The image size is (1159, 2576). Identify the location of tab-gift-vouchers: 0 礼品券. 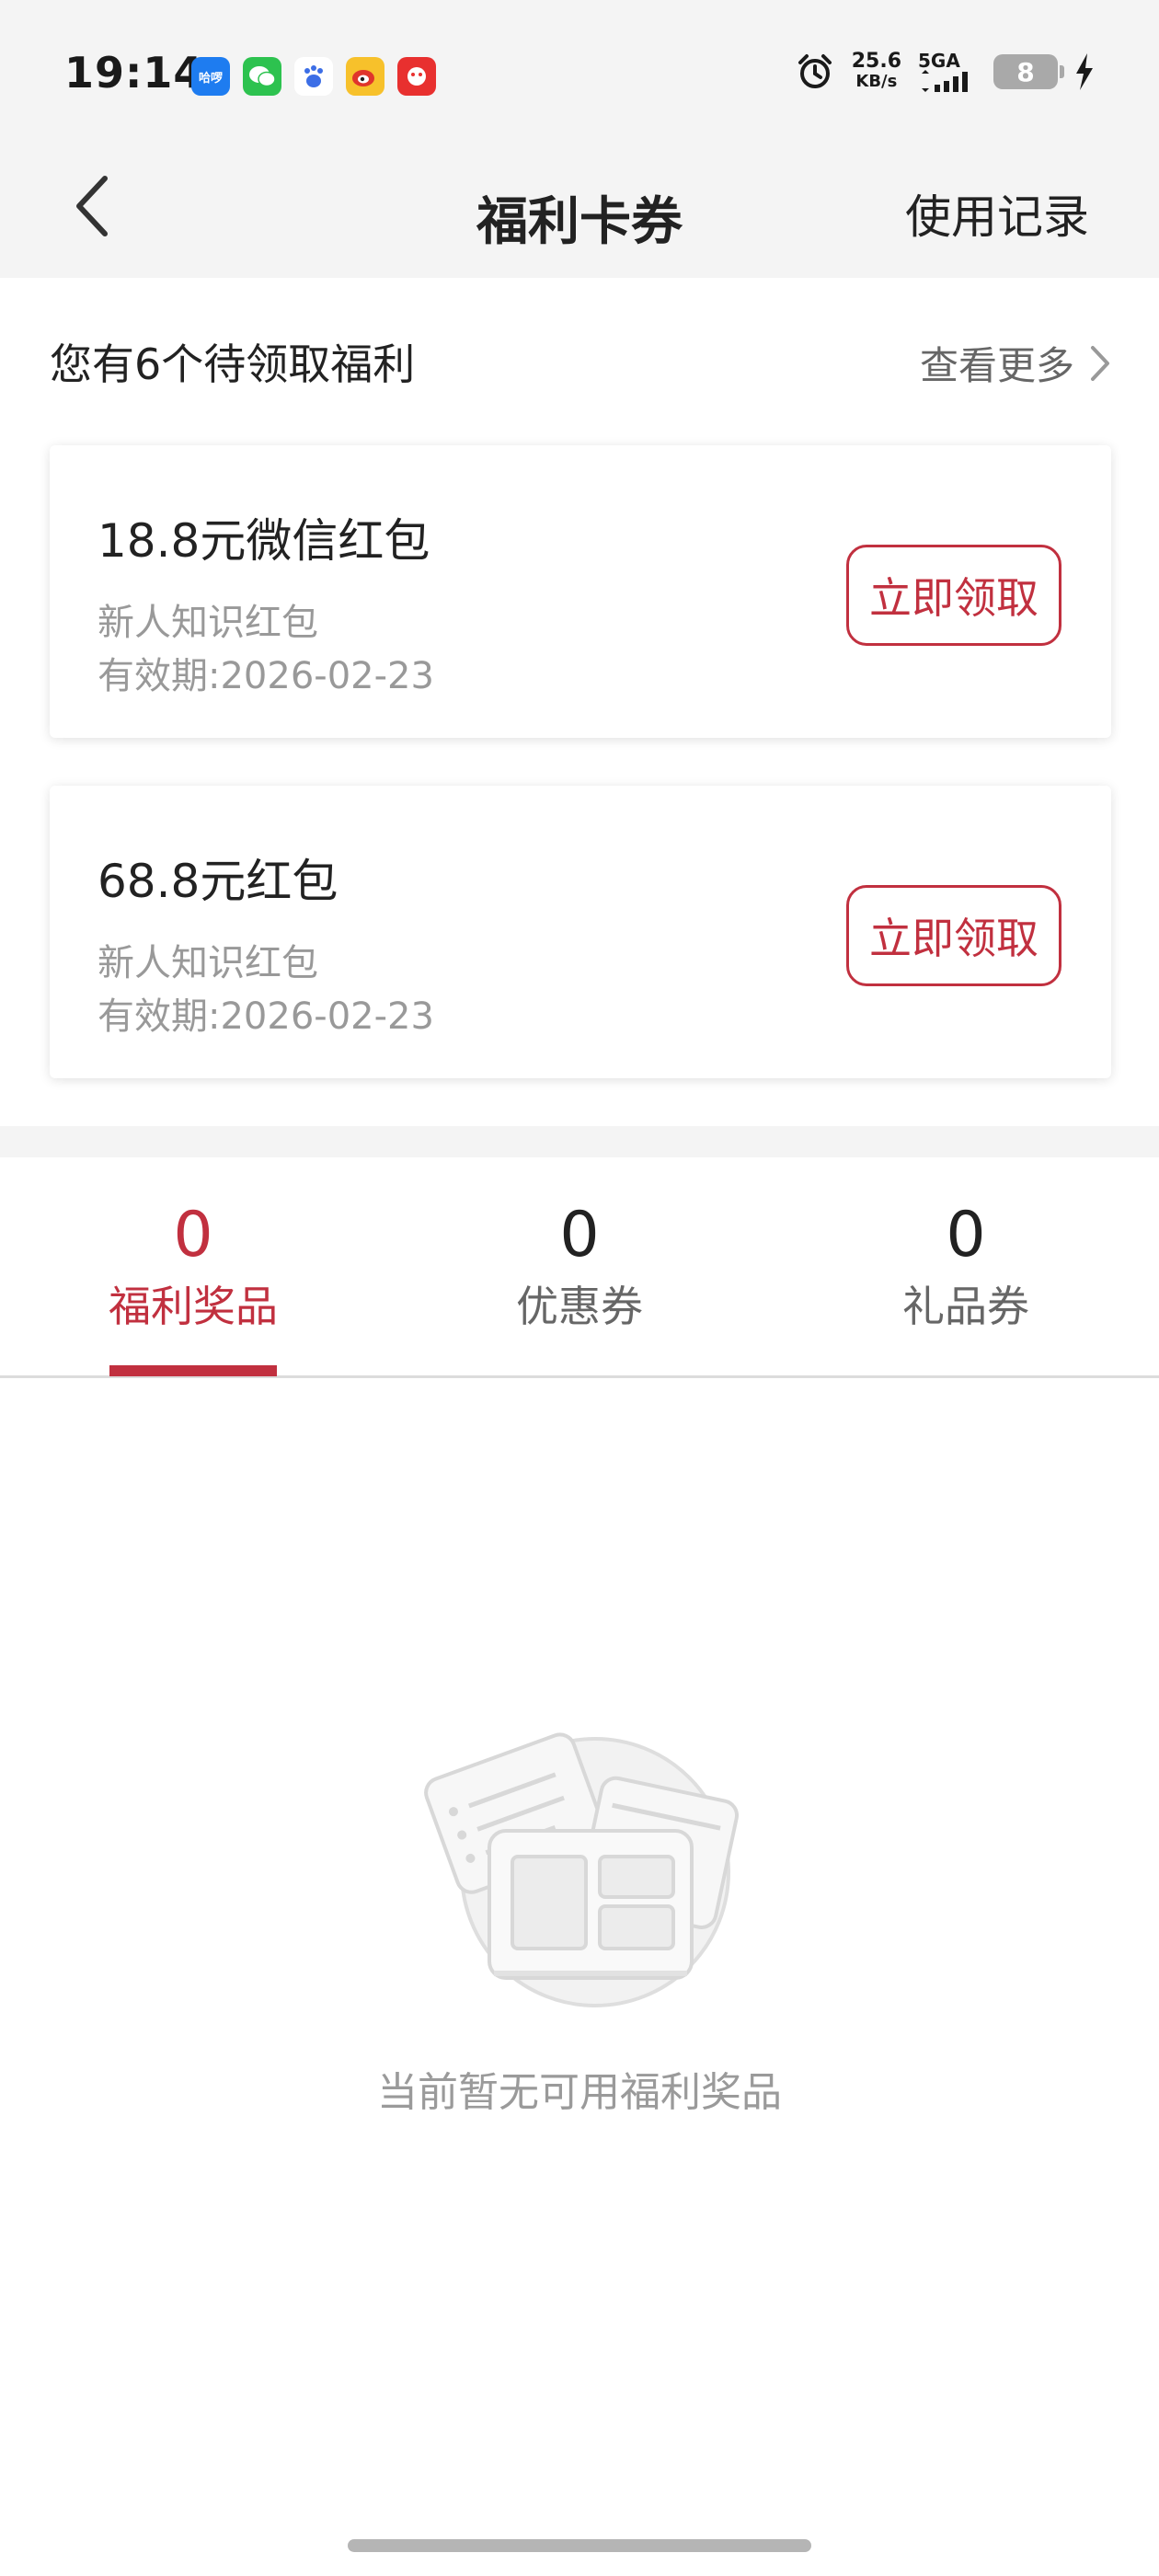
(966, 1265).